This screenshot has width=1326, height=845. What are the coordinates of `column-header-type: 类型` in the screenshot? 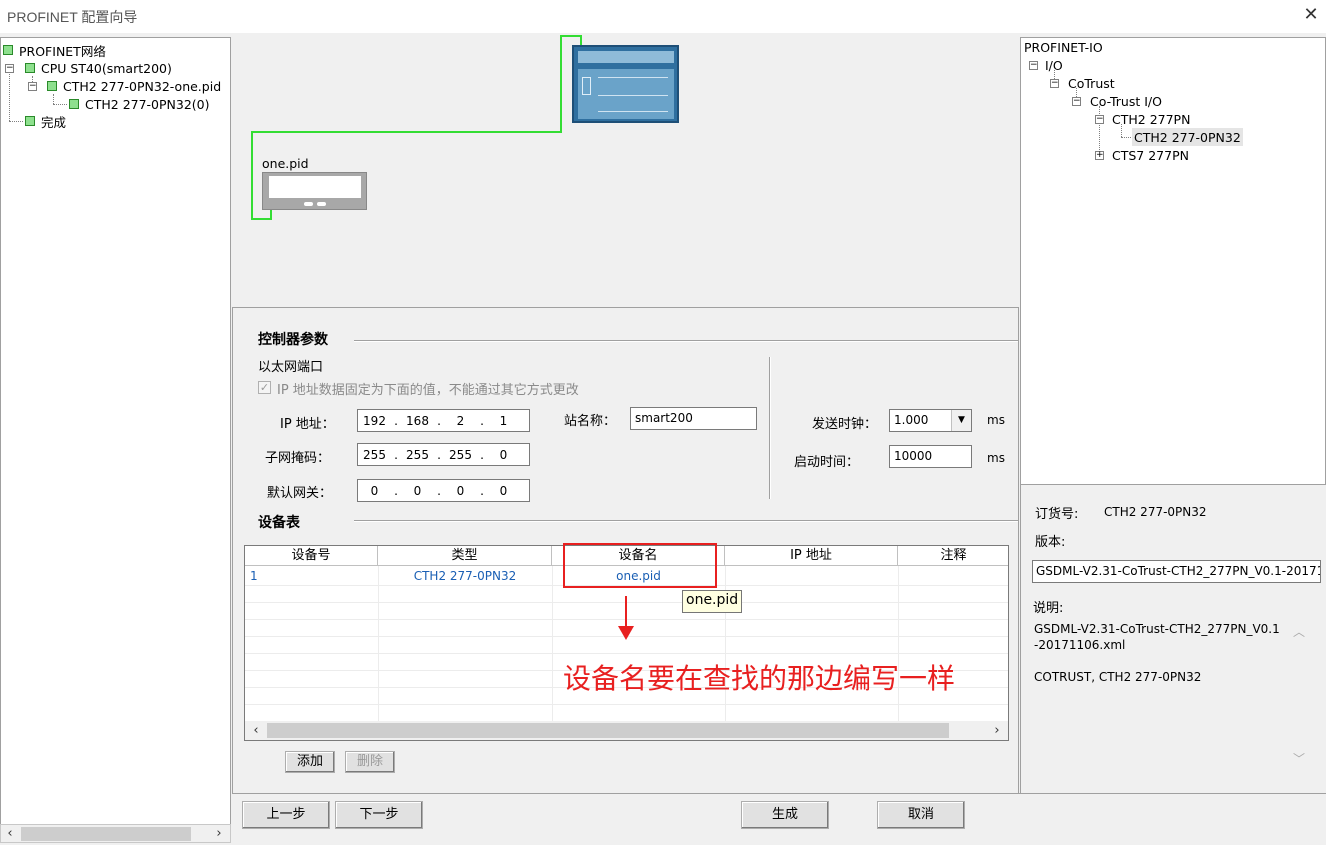 It's located at (465, 556).